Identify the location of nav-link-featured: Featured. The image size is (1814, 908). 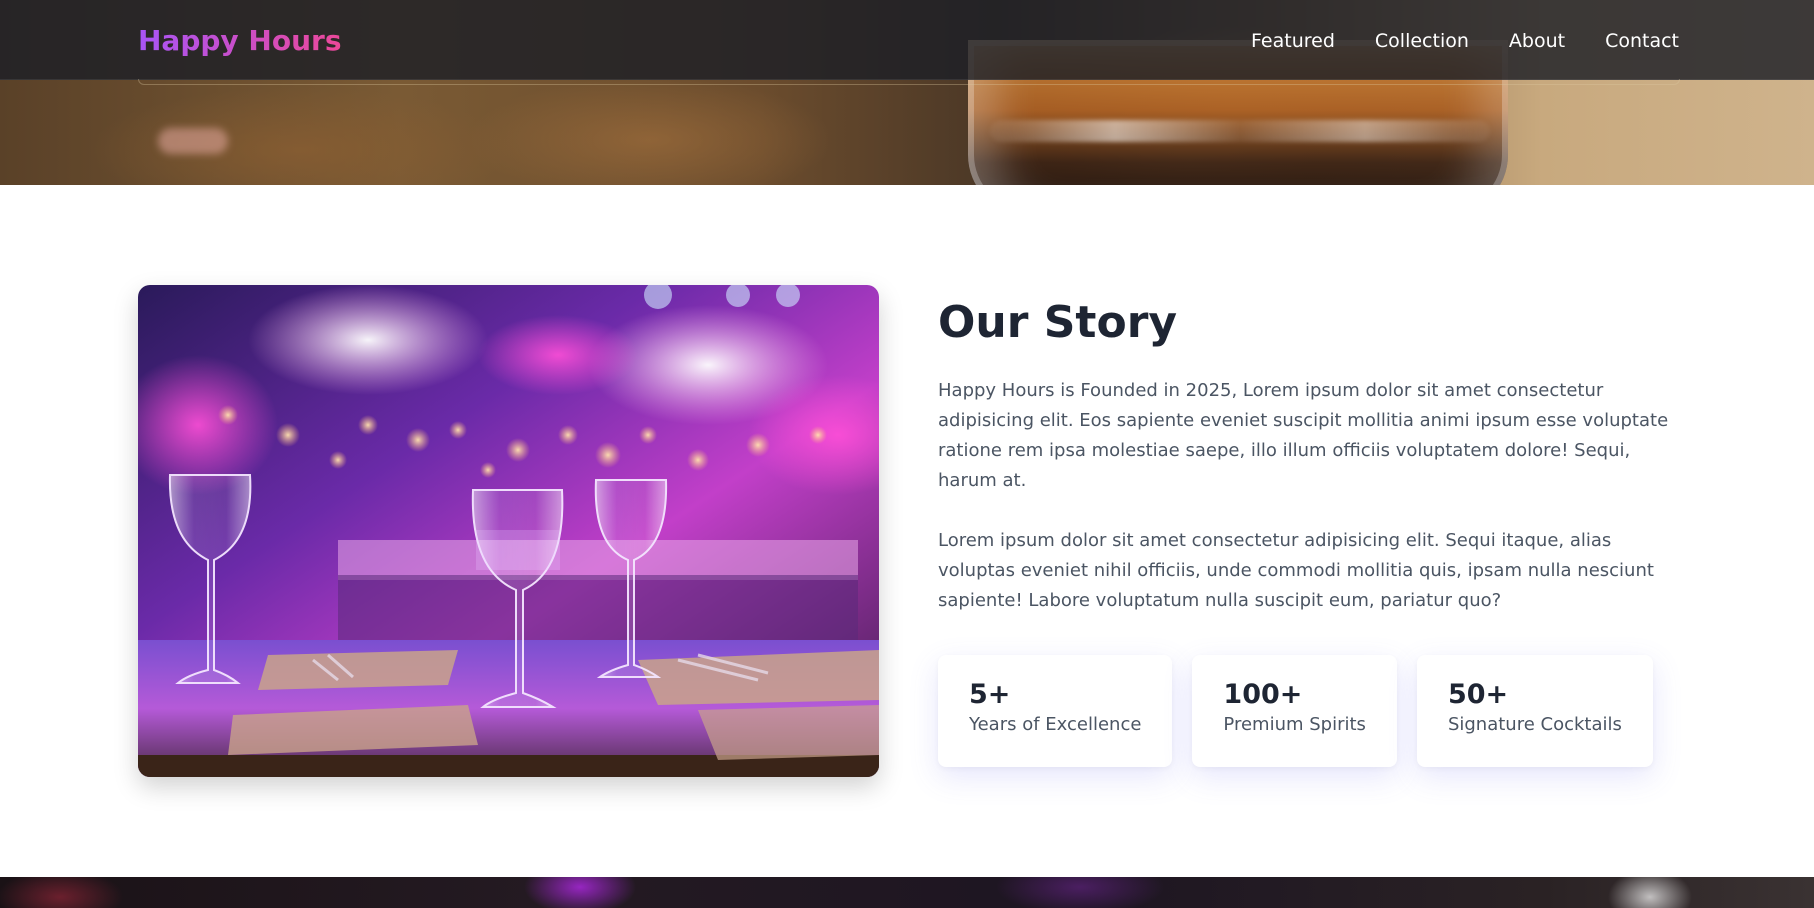
(1293, 41).